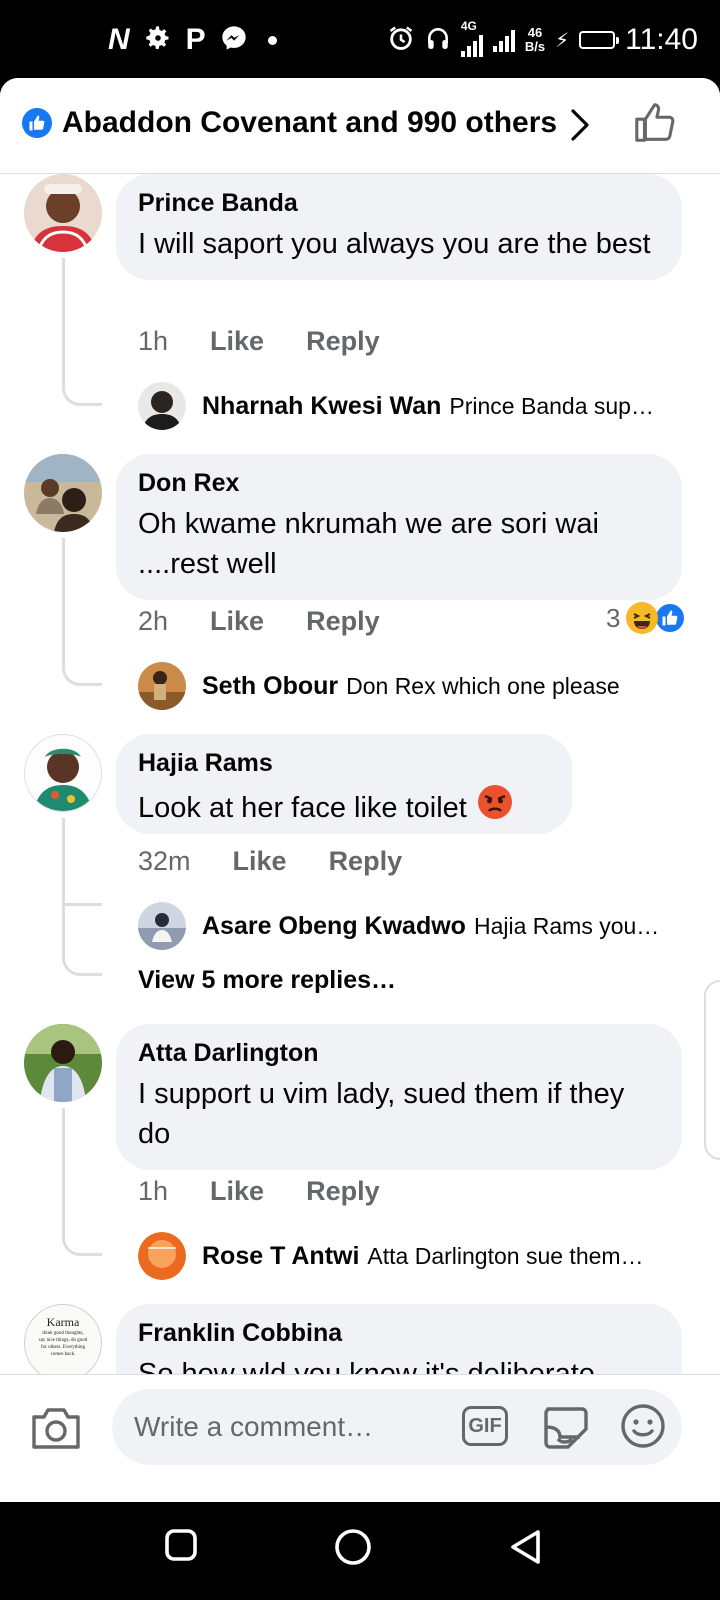 Image resolution: width=720 pixels, height=1600 pixels. I want to click on comment-composer: GIF, so click(360, 1438).